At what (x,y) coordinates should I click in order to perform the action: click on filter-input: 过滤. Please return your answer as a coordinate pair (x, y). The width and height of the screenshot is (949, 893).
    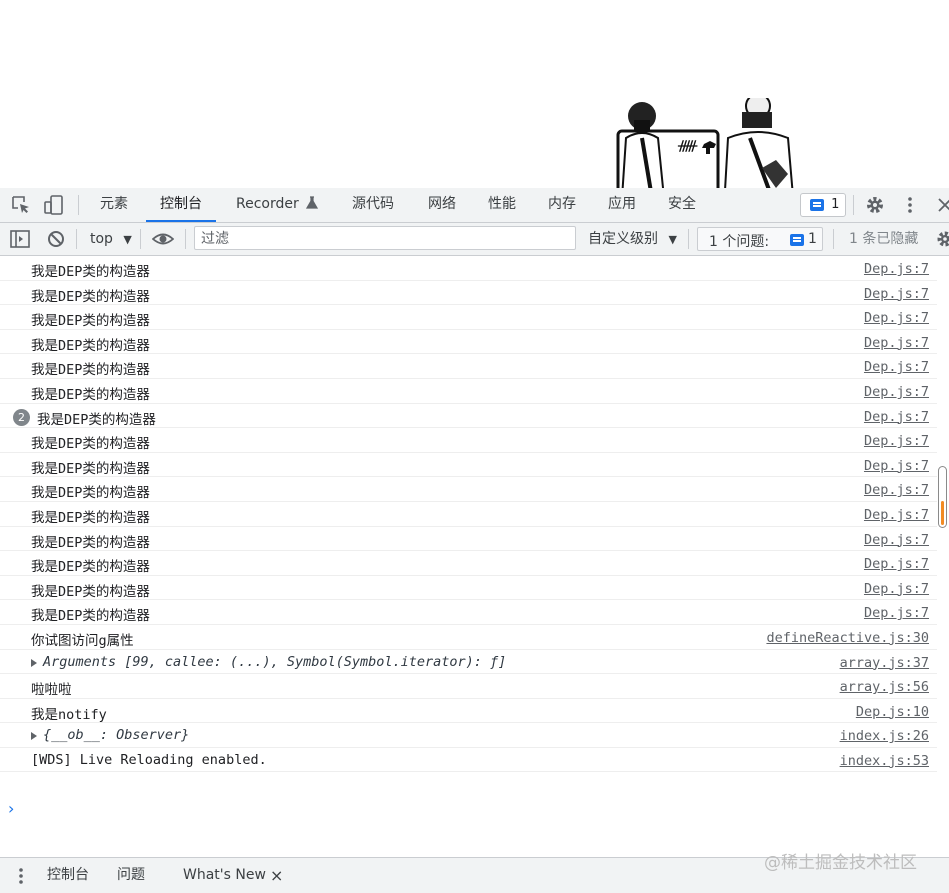
    Looking at the image, I should click on (385, 238).